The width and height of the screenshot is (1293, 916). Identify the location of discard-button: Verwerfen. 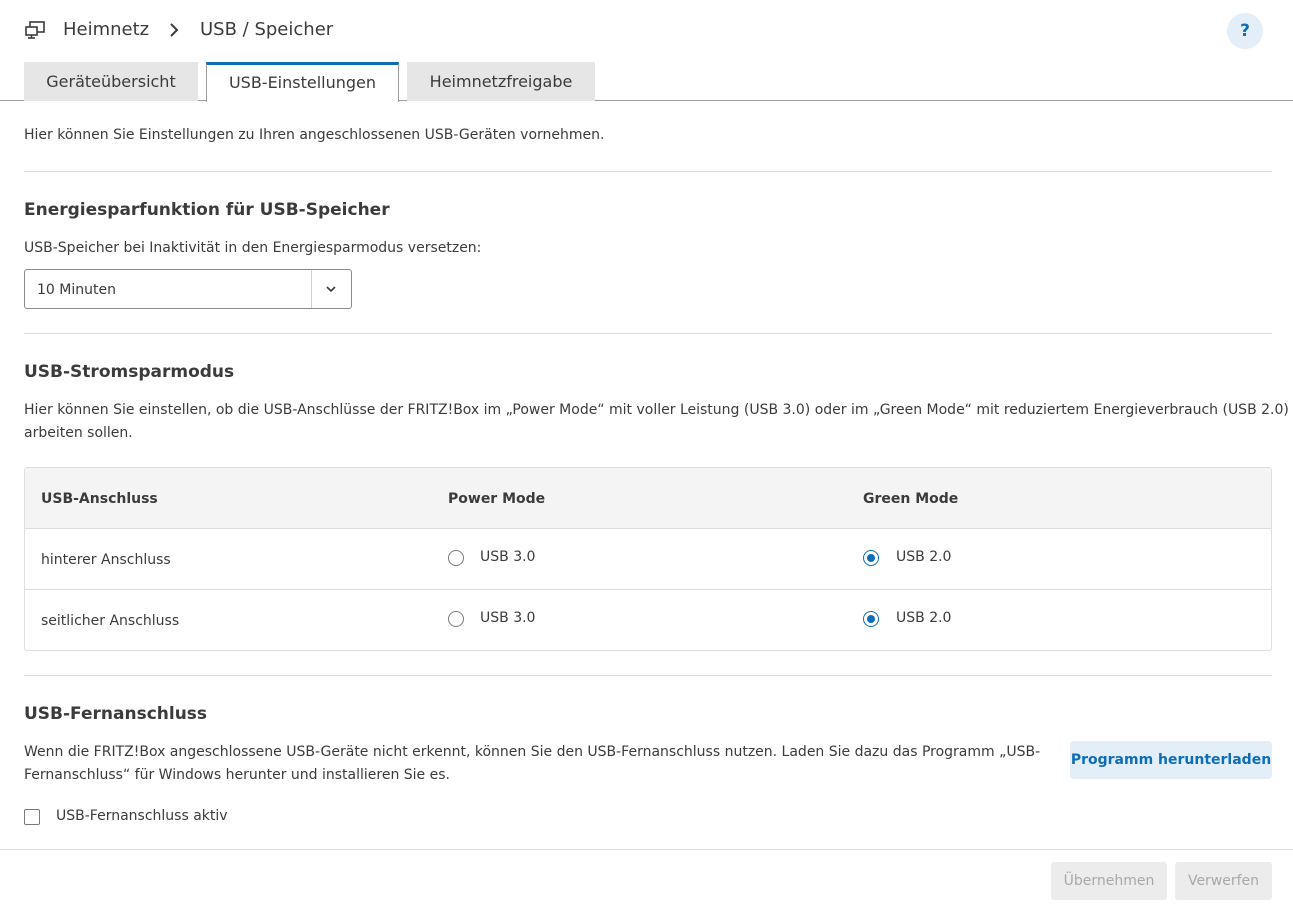
(1223, 881).